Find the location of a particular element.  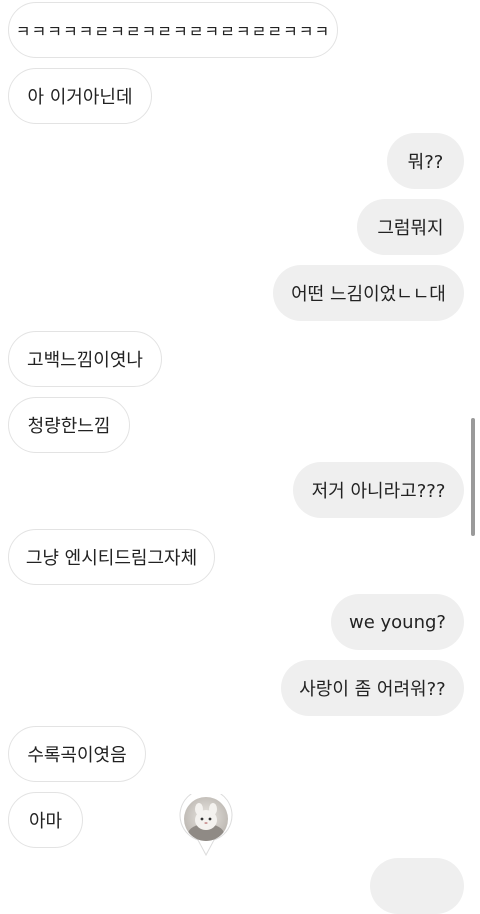

message-sent: 사랑이 좀 어려워?? is located at coordinates (372, 688).